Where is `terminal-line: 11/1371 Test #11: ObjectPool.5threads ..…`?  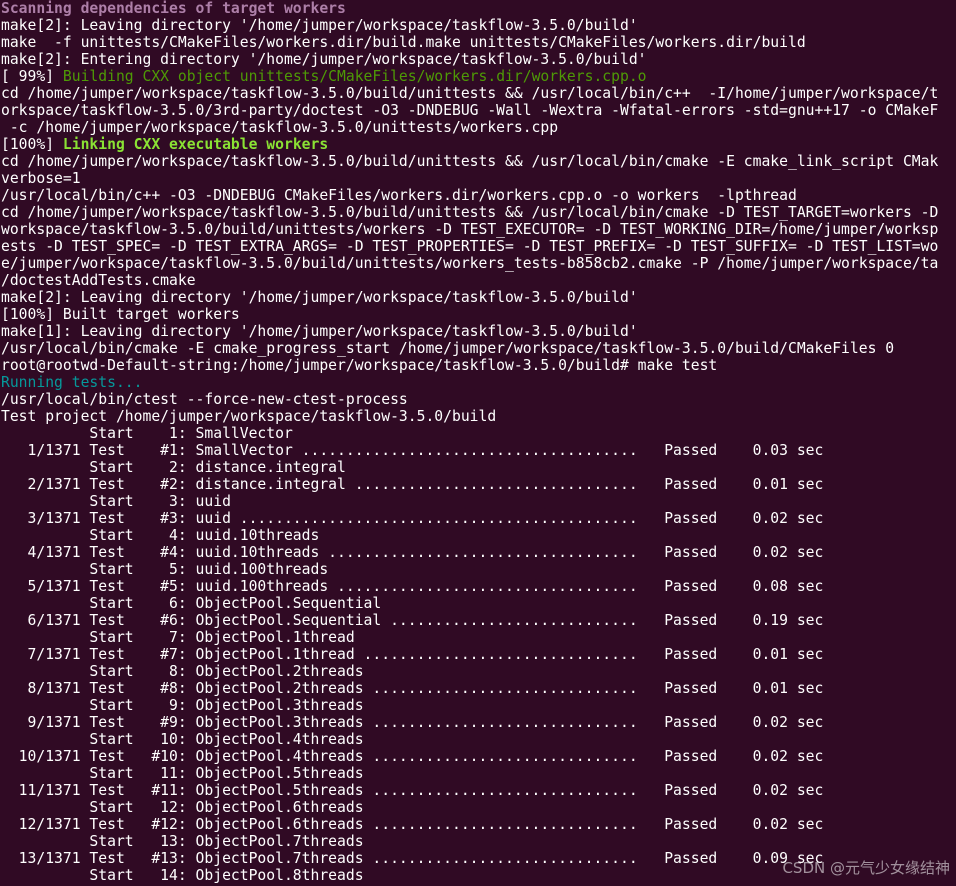 terminal-line: 11/1371 Test #11: ObjectPool.5threads ..… is located at coordinates (478, 790).